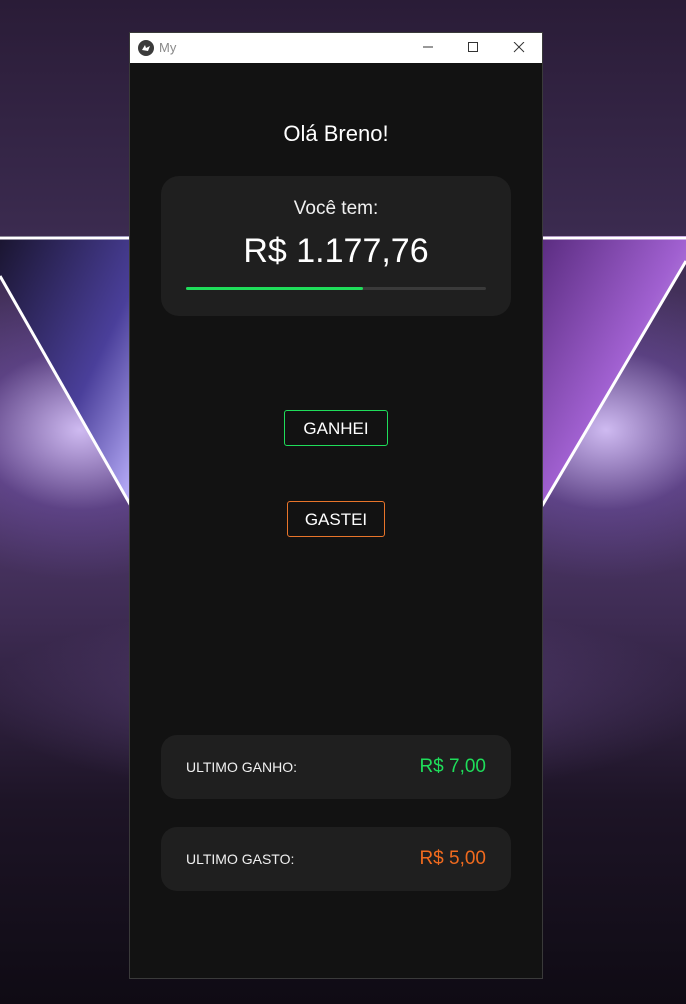 The image size is (686, 1004). I want to click on minimize-button, so click(428, 48).